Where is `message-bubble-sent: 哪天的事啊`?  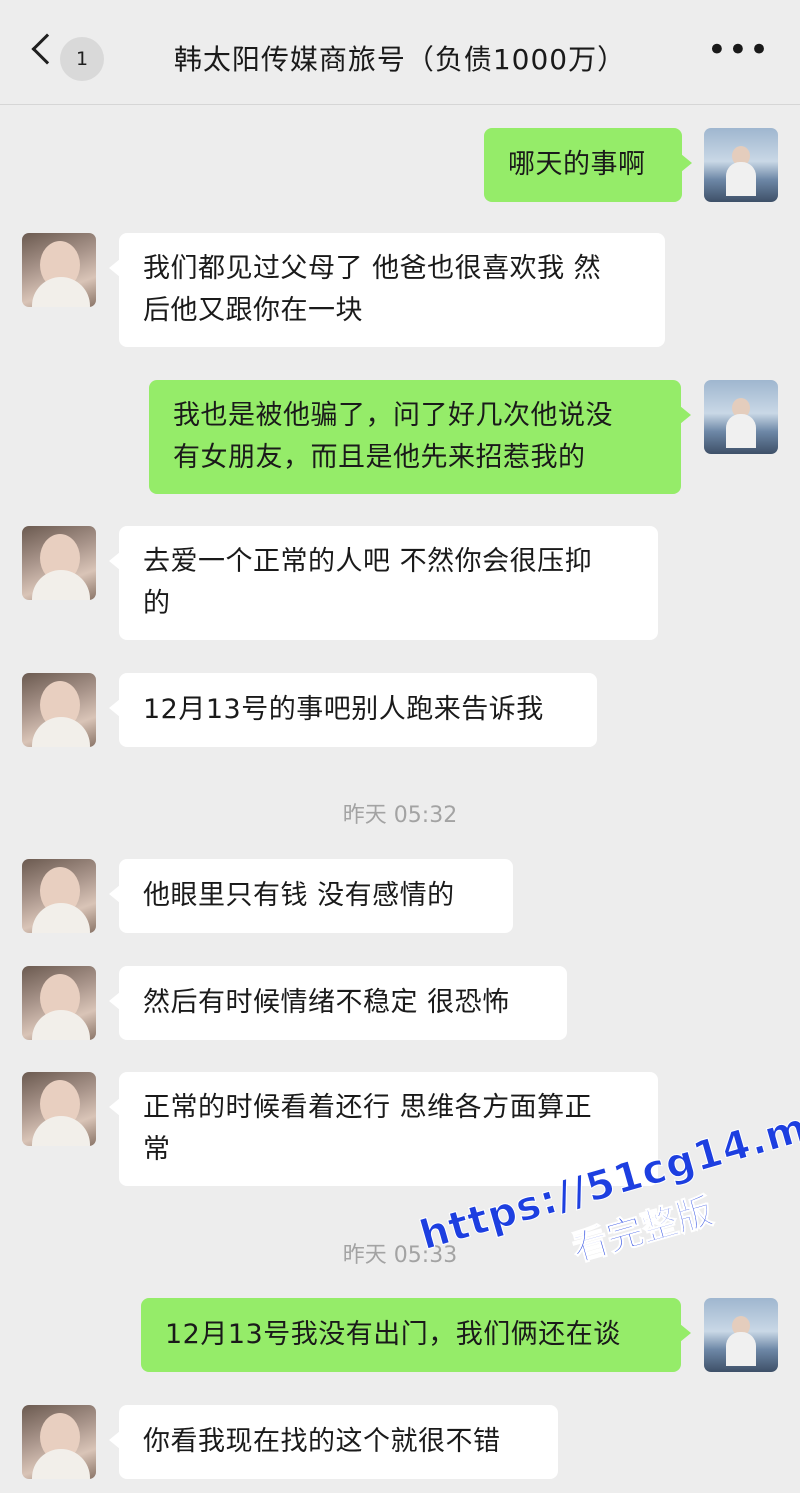 message-bubble-sent: 哪天的事啊 is located at coordinates (588, 165).